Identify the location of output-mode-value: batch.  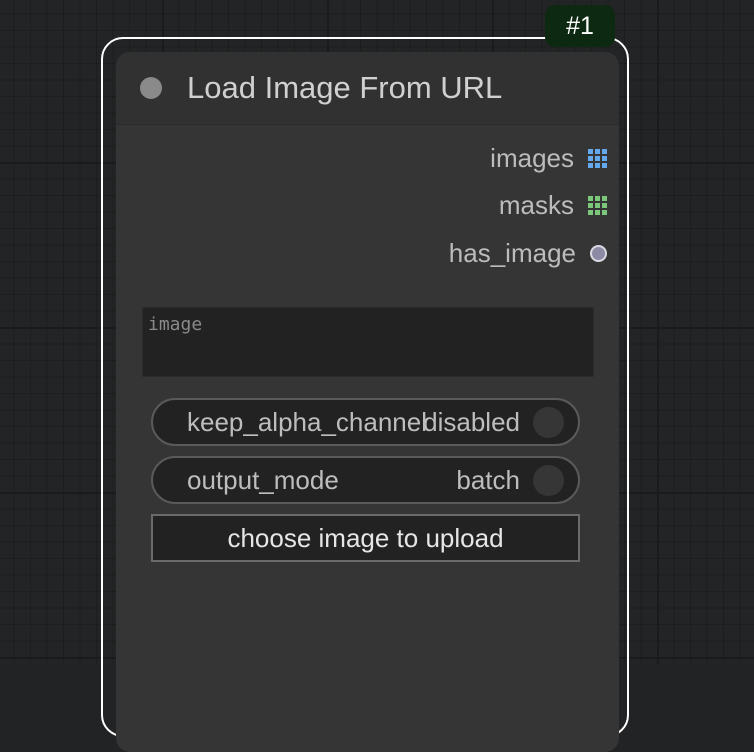
(488, 480).